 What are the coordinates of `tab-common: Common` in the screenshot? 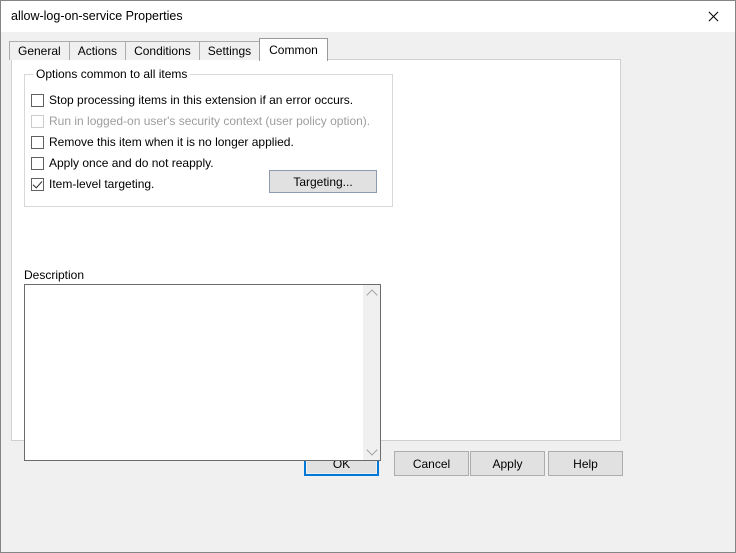 It's located at (293, 49).